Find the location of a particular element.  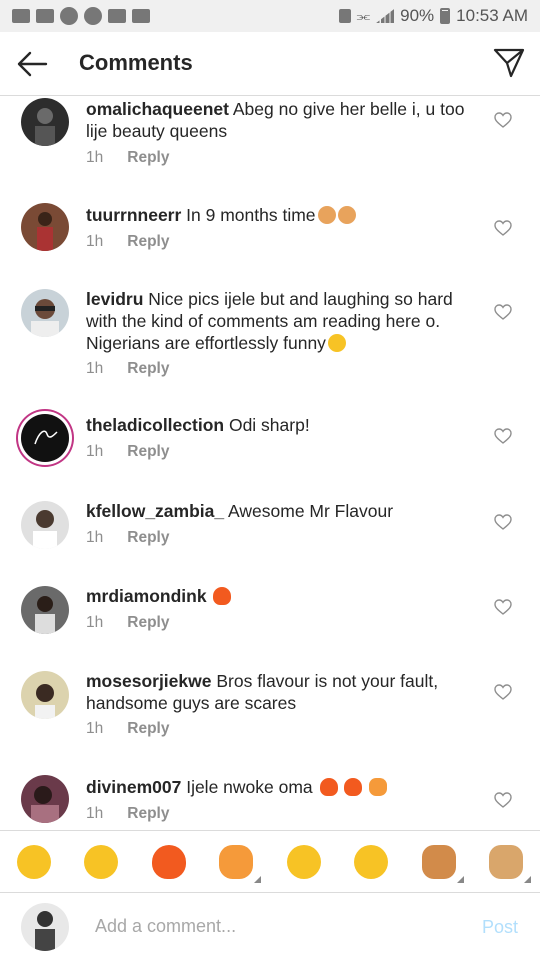

comment-text: mrdiamondink is located at coordinates (281, 596).